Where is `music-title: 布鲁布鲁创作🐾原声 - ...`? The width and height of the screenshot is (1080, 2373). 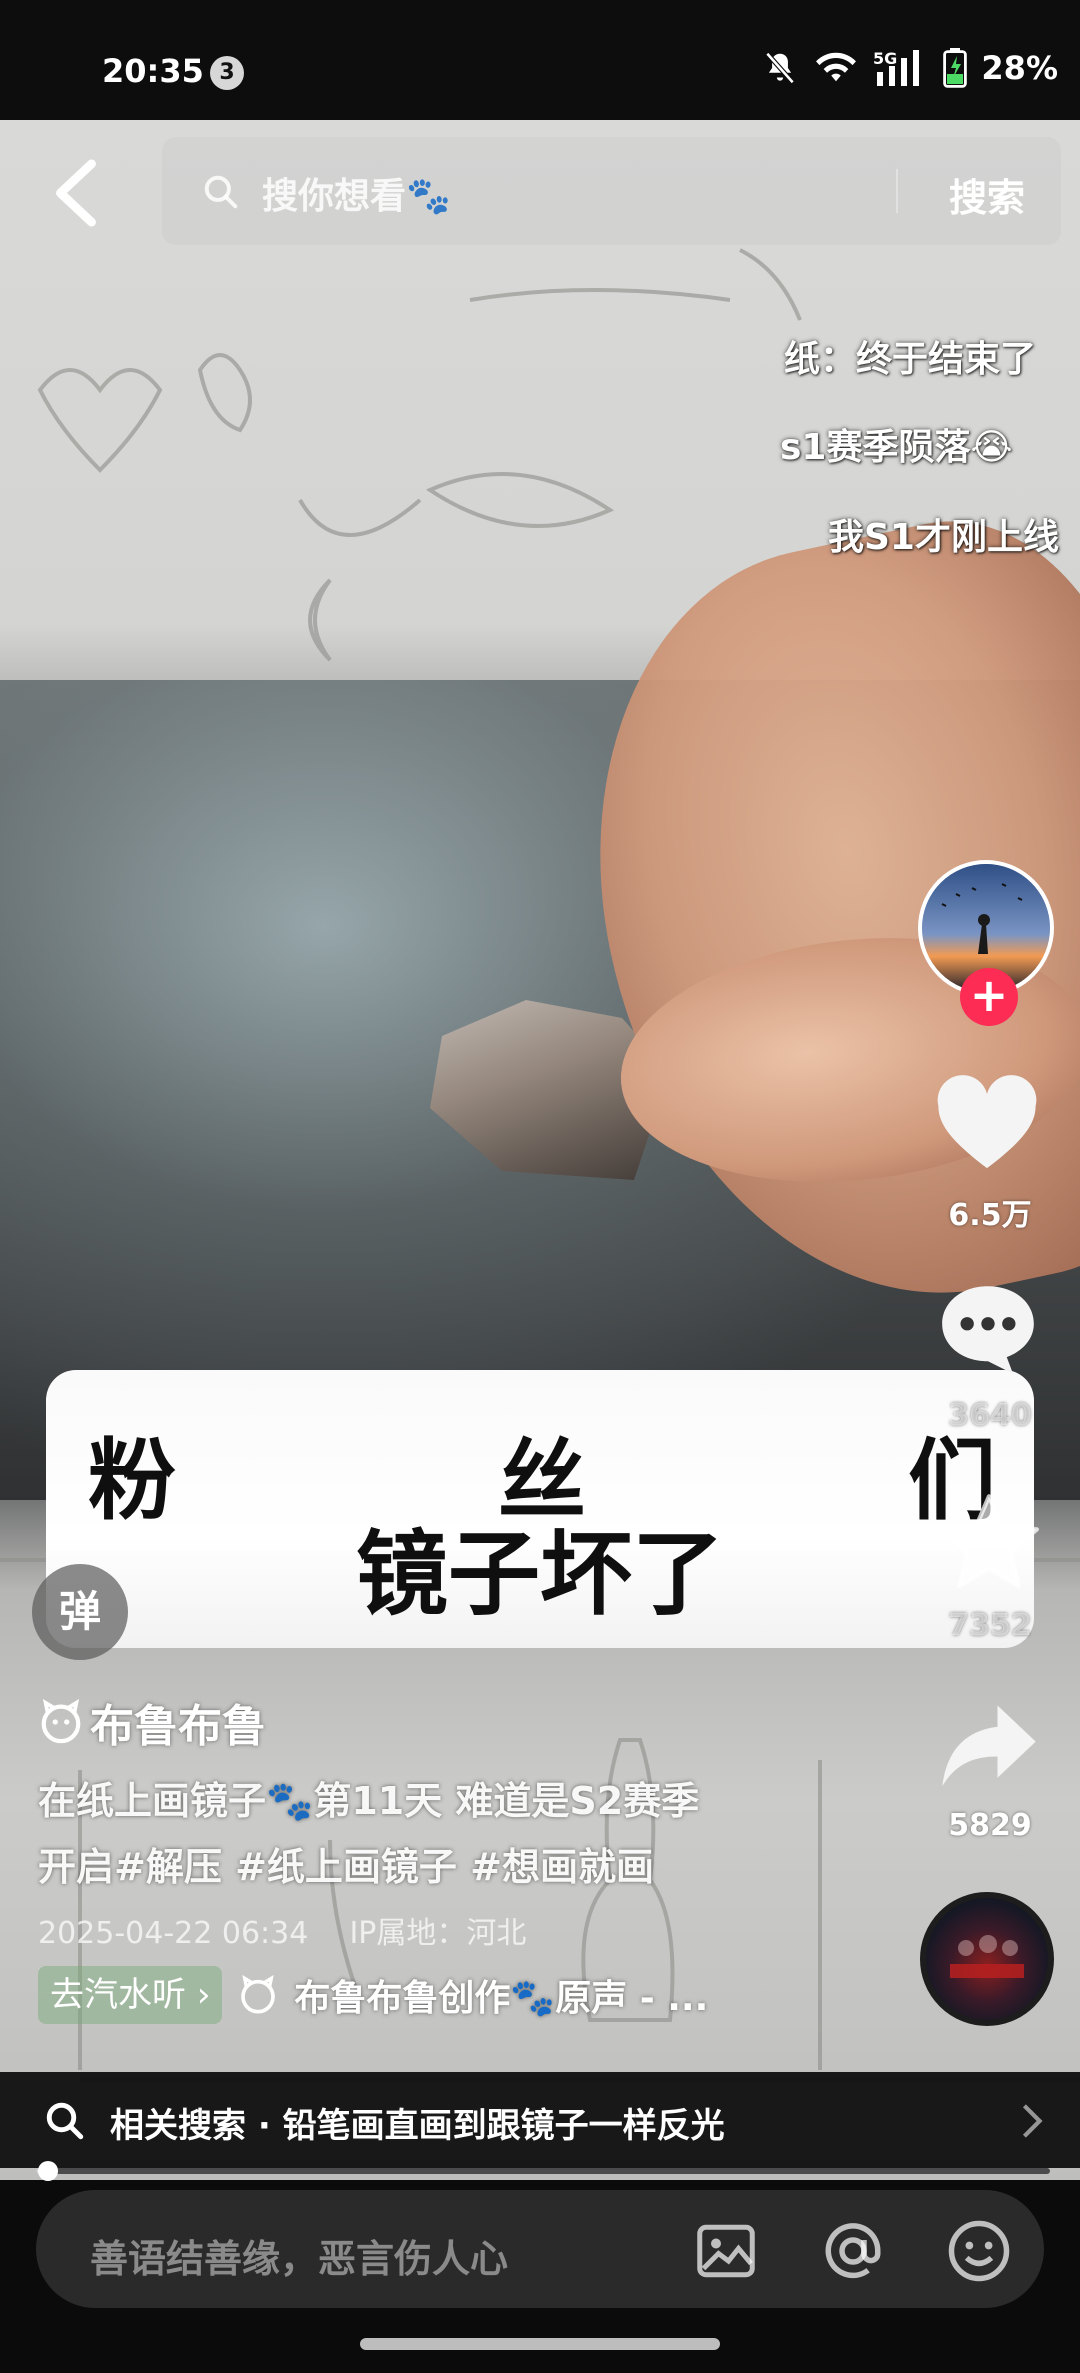
music-title: 布鲁布鲁创作🐾原声 - ... is located at coordinates (501, 1995).